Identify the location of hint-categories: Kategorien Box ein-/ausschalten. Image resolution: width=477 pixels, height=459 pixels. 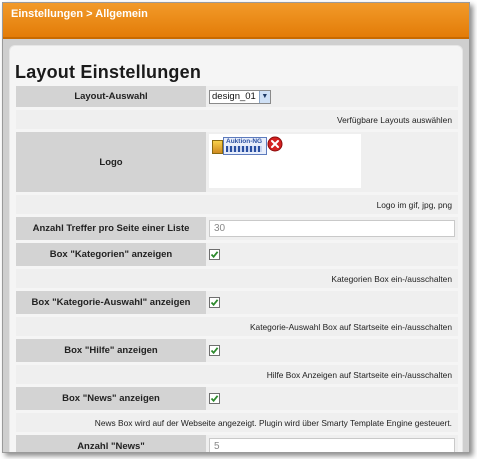
(237, 278).